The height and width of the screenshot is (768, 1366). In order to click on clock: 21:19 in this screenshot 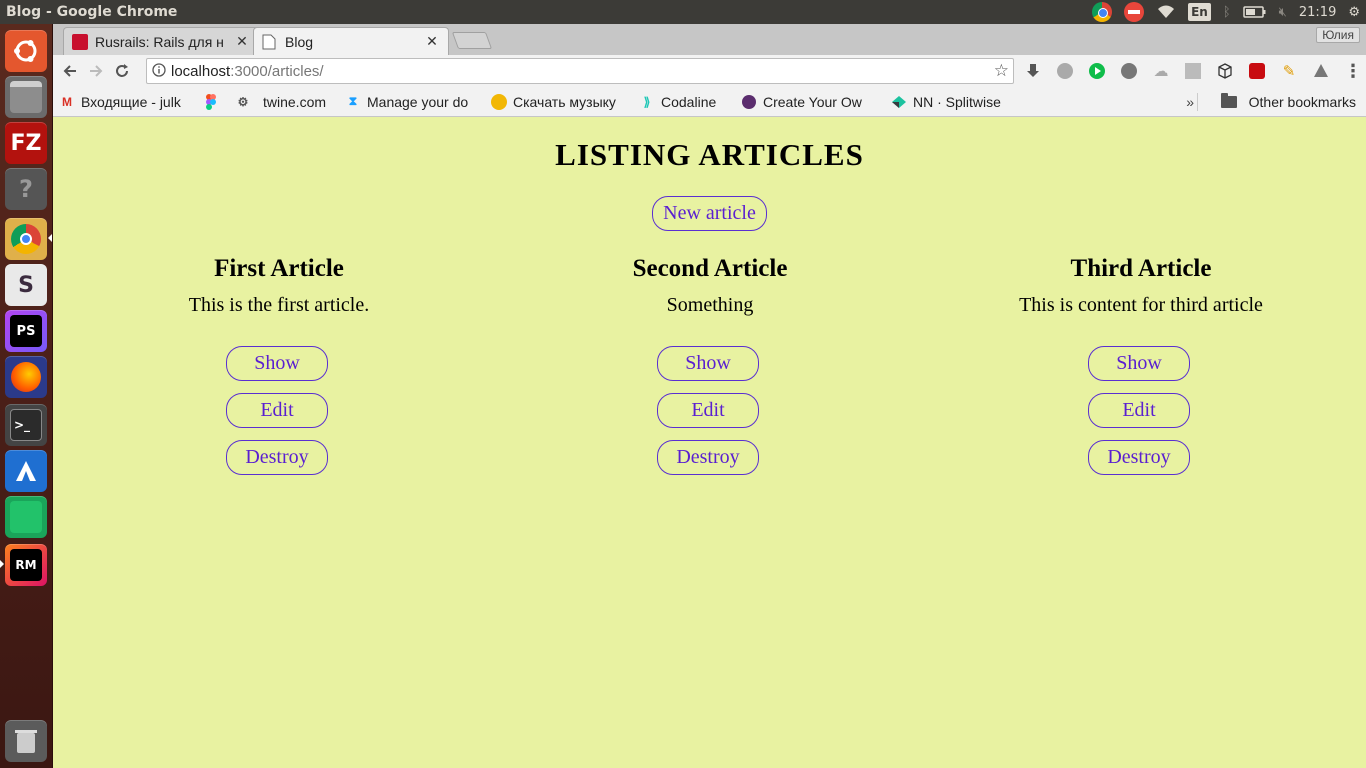, I will do `click(1317, 12)`.